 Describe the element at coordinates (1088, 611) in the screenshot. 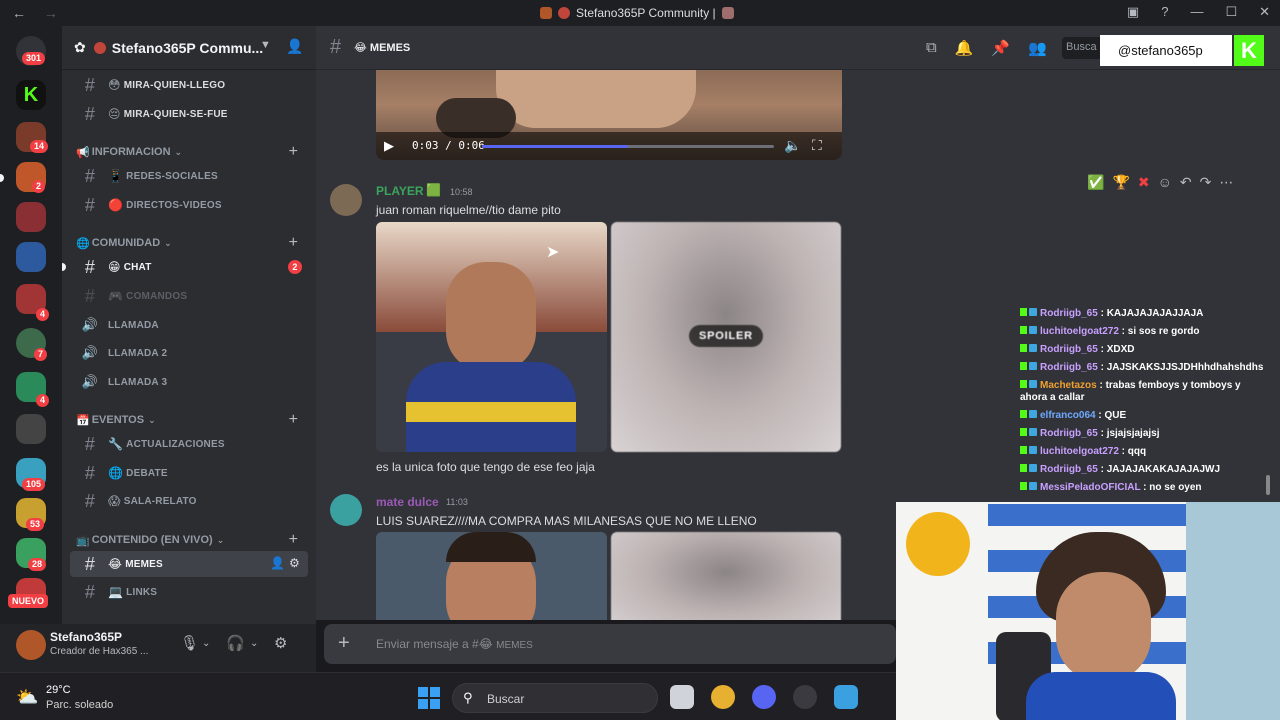

I see `webcam-feed` at that location.